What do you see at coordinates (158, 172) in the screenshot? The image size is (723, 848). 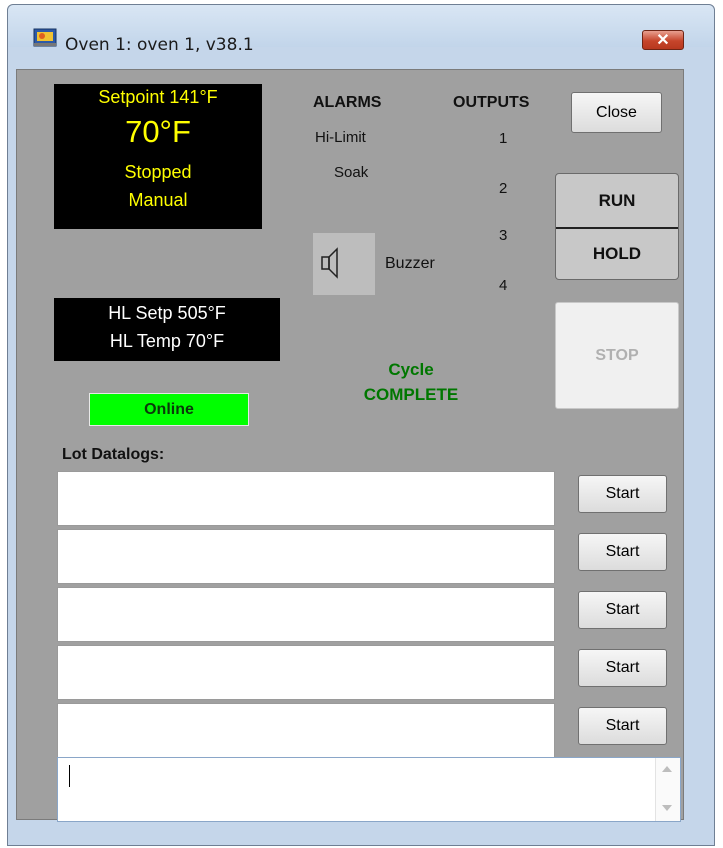 I see `state-text: Stopped` at bounding box center [158, 172].